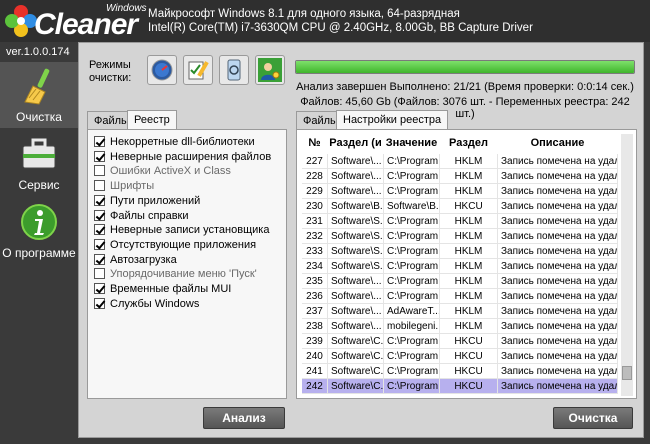  What do you see at coordinates (182, 158) in the screenshot?
I see `registry-option-checkbox: Неверные расширения файлов` at bounding box center [182, 158].